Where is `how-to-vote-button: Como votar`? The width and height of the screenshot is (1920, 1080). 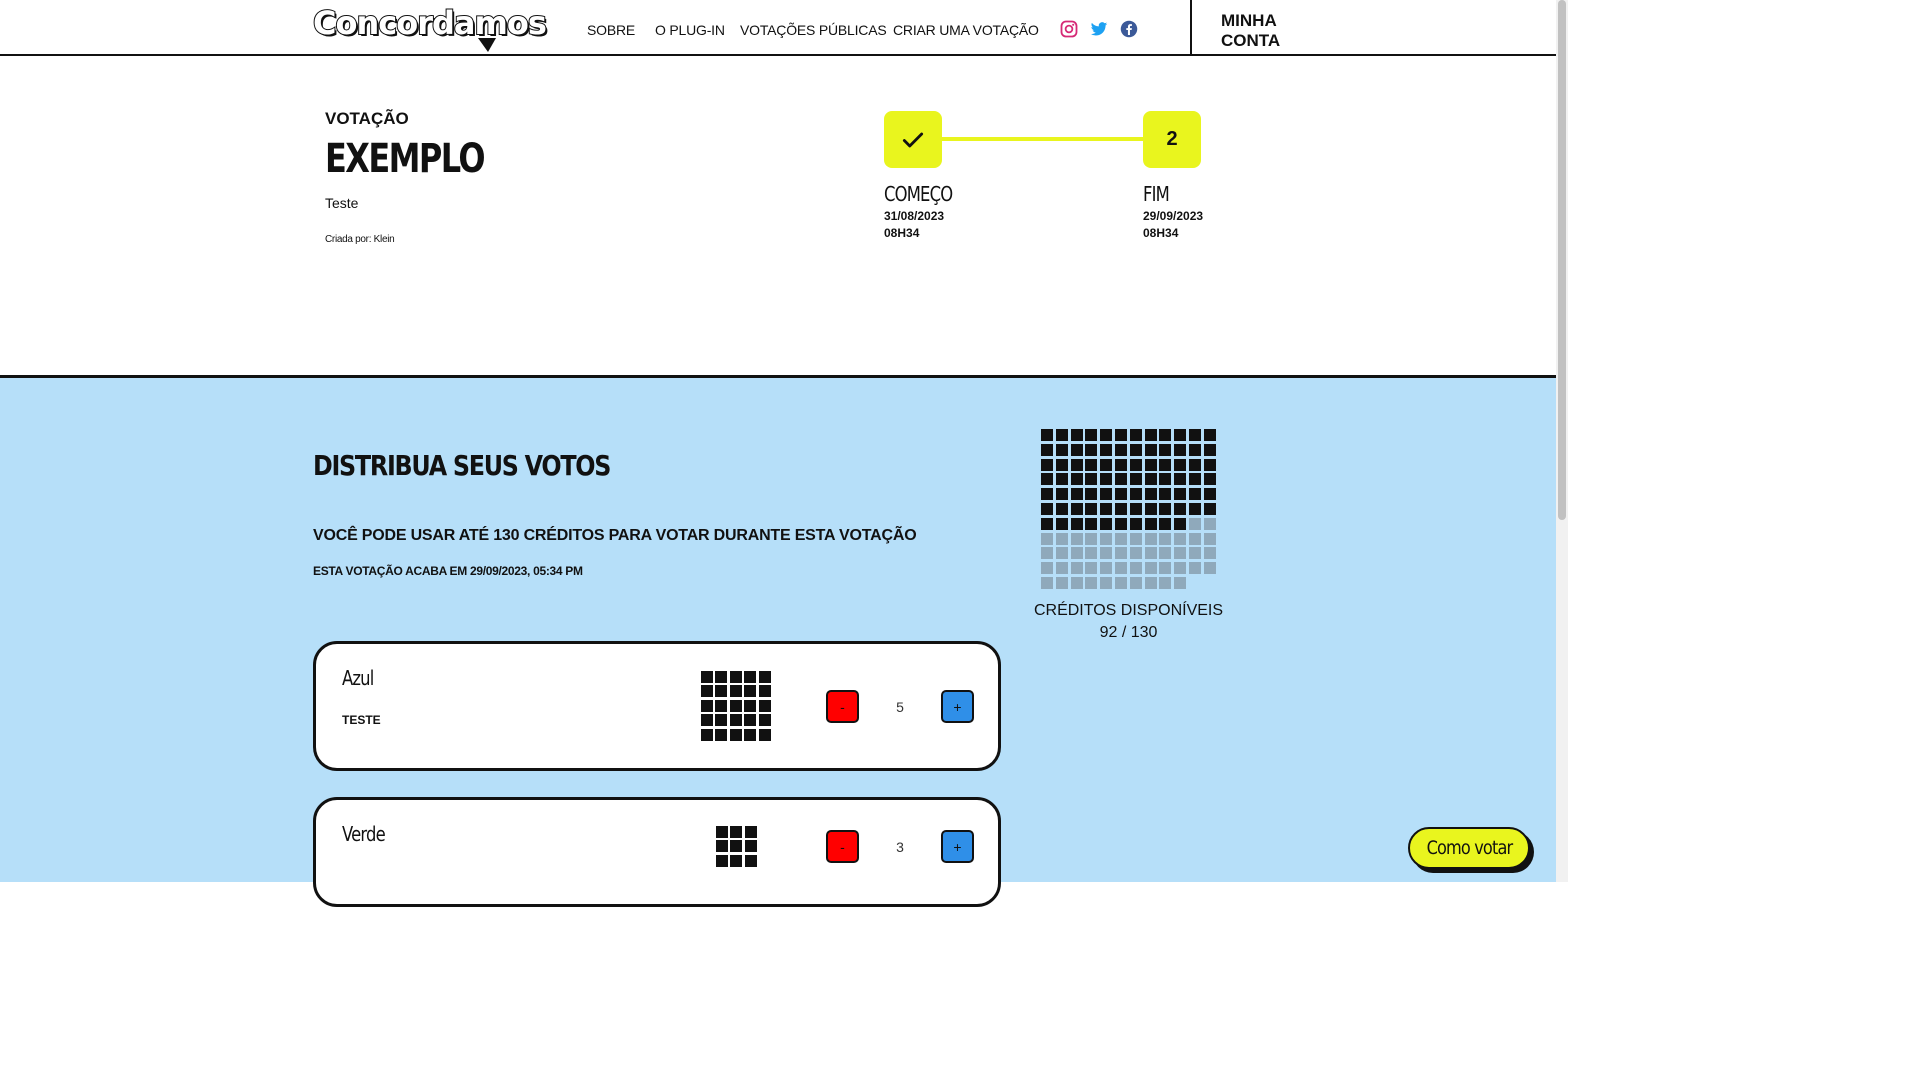 how-to-vote-button: Como votar is located at coordinates (1469, 848).